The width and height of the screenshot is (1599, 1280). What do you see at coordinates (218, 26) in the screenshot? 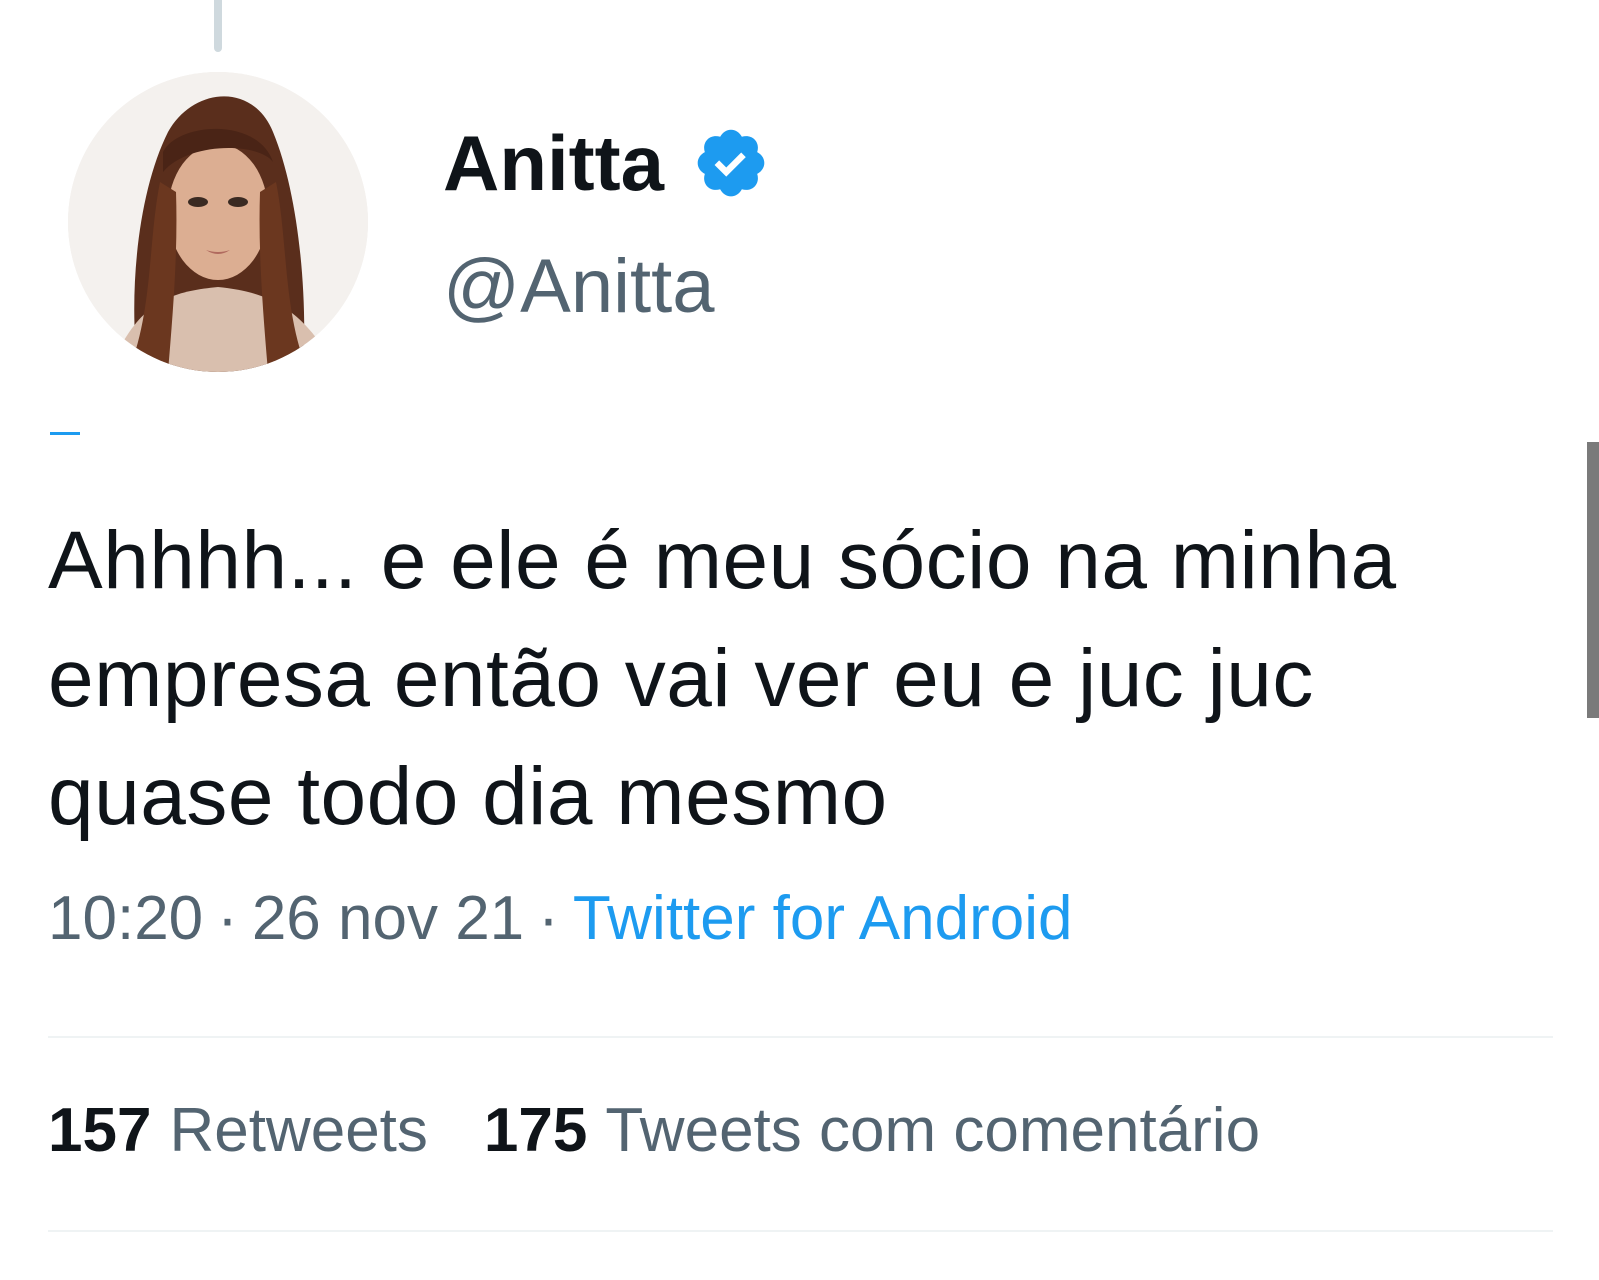
I see `thread-connector-line` at bounding box center [218, 26].